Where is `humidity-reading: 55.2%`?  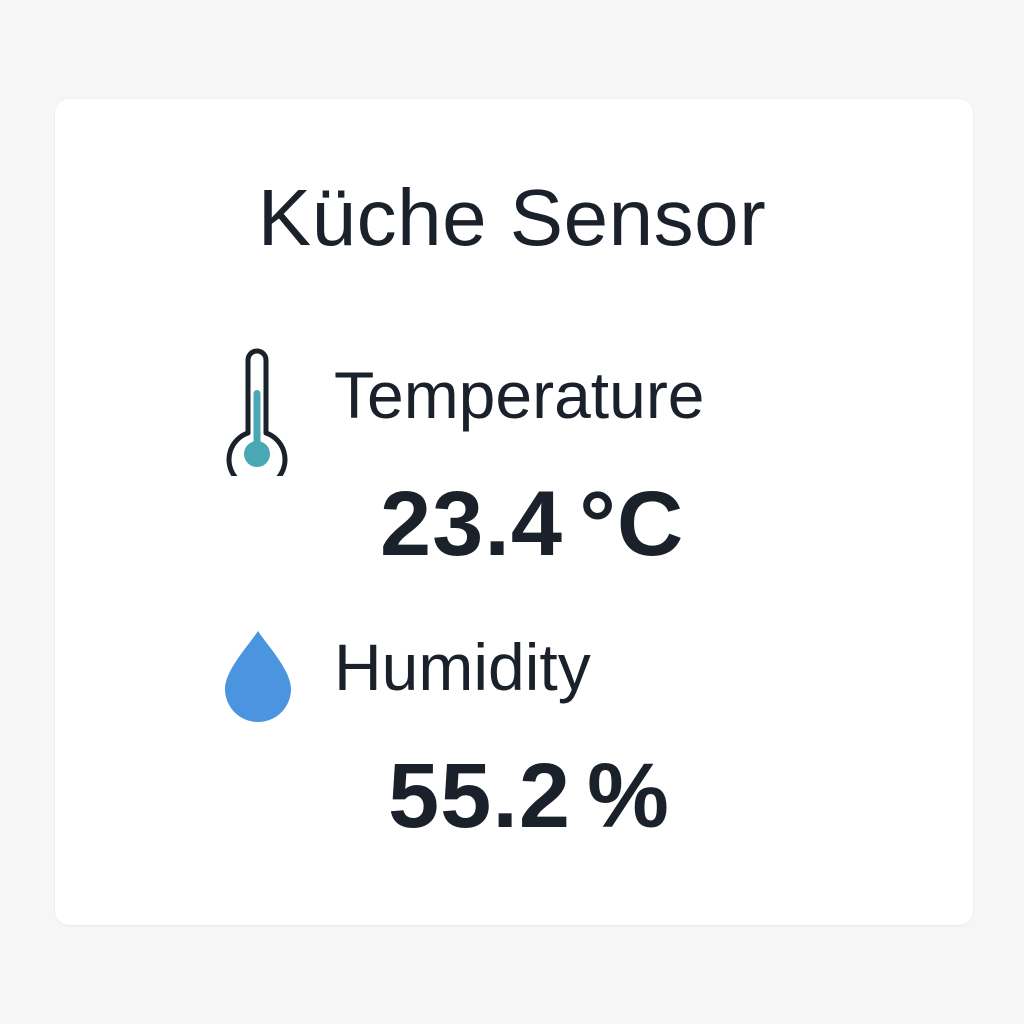
humidity-reading: 55.2% is located at coordinates (529, 796).